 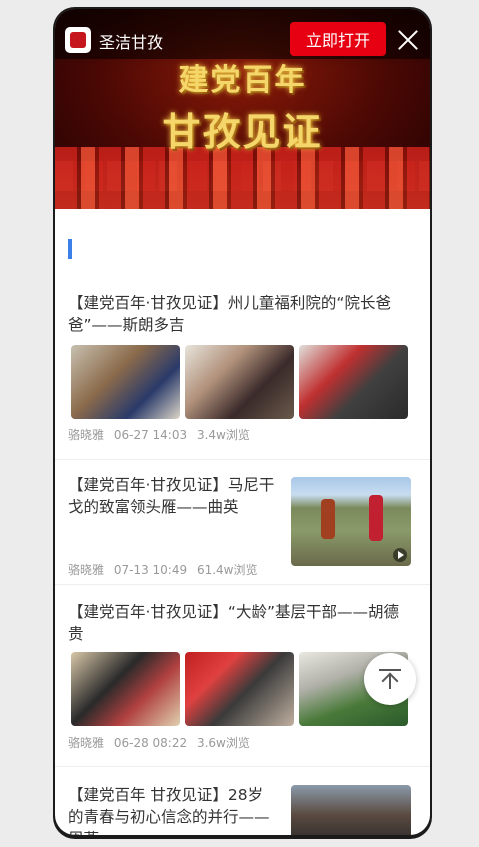 What do you see at coordinates (150, 570) in the screenshot?
I see `article-time: 07-13 10:49` at bounding box center [150, 570].